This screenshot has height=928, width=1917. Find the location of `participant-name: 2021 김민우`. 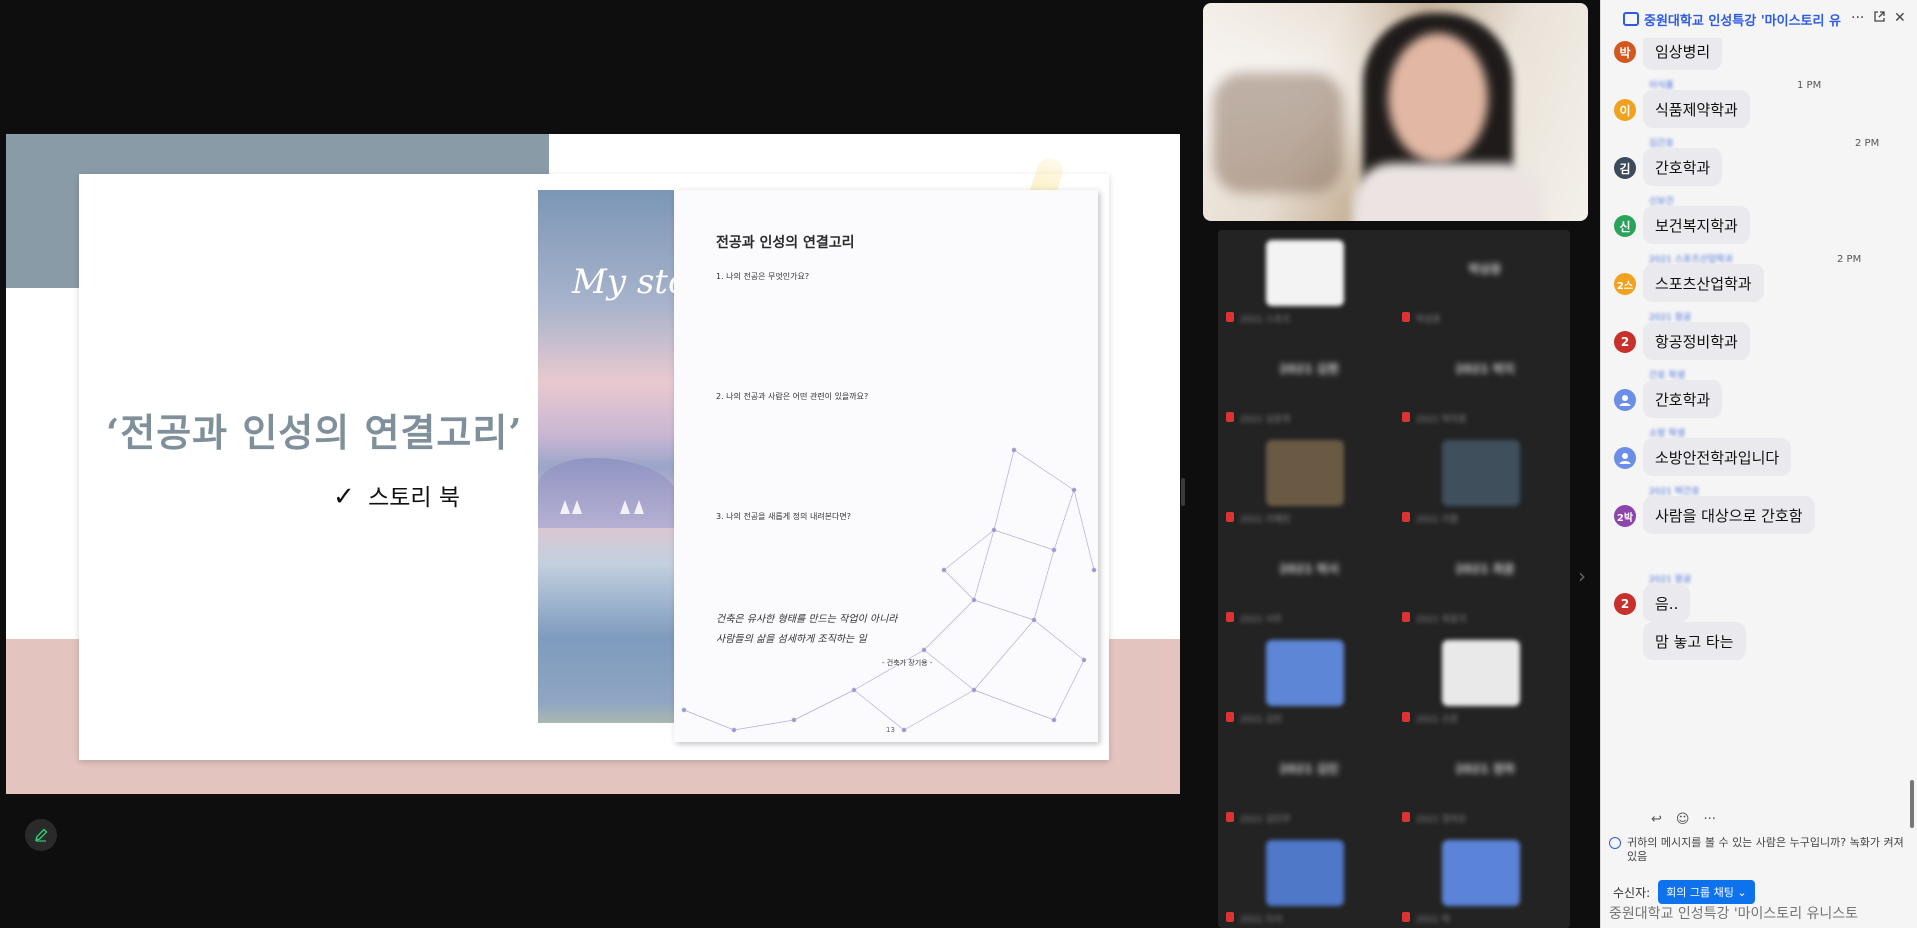

participant-name: 2021 김민우 is located at coordinates (1265, 820).